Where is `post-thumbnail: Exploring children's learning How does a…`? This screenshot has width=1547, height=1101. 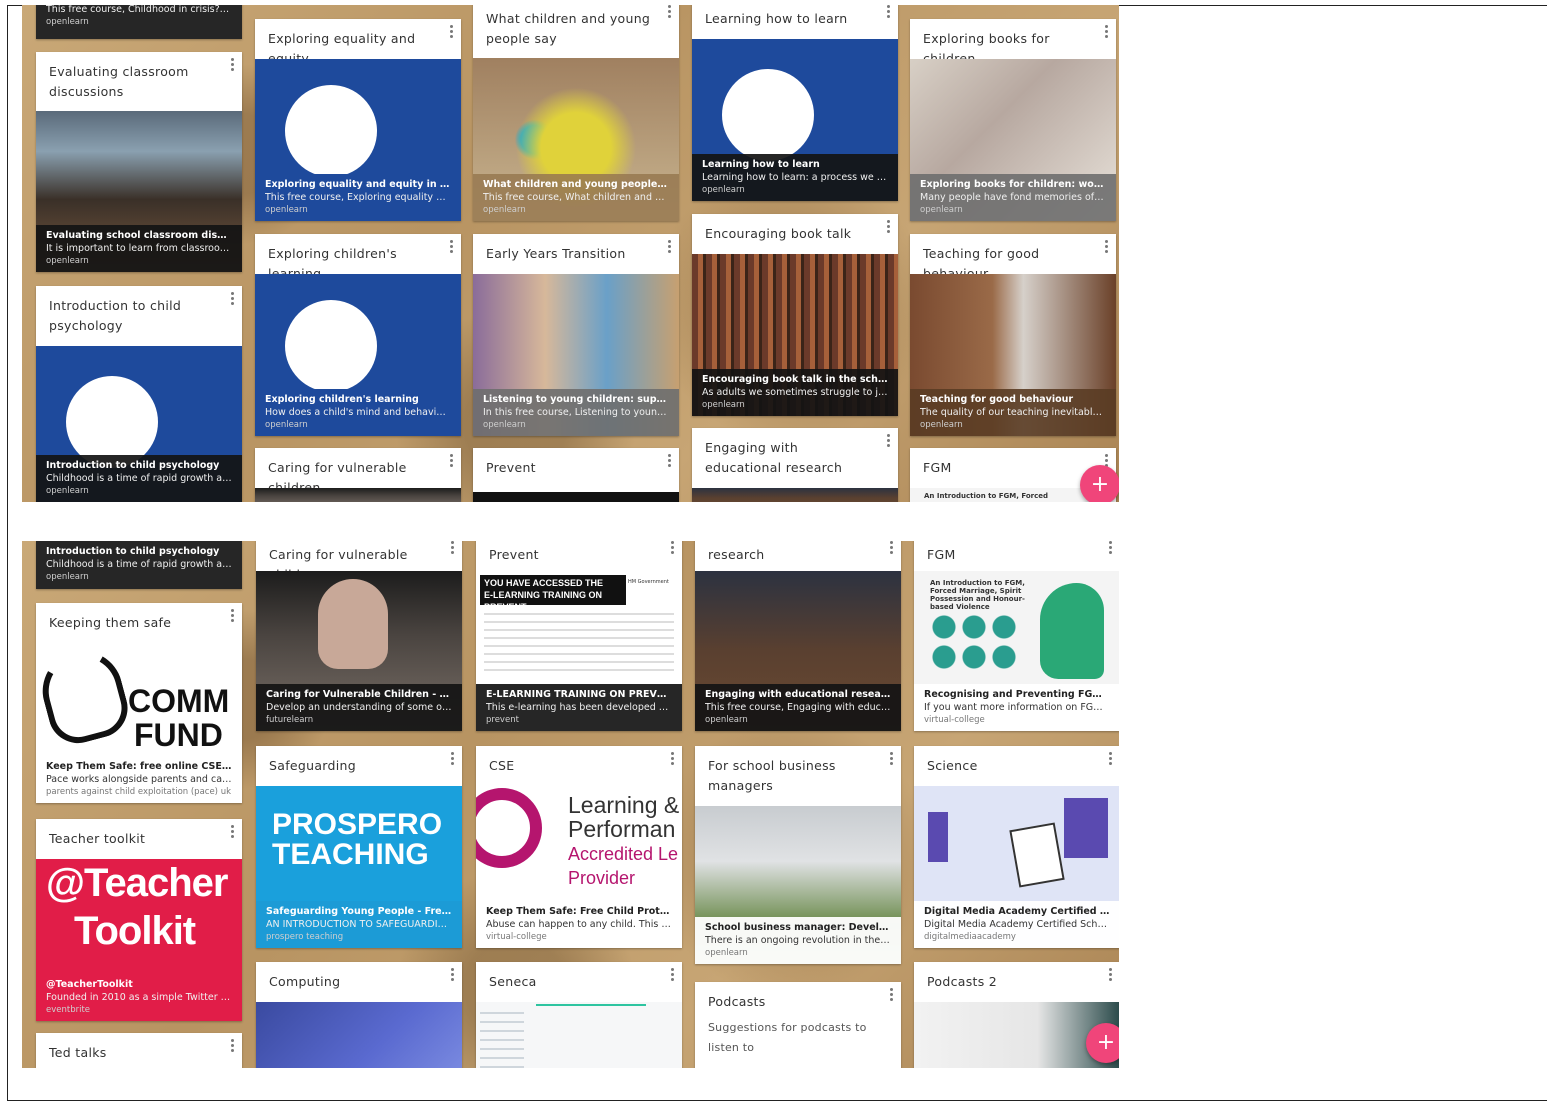
post-thumbnail: Exploring children's learning How does a… is located at coordinates (358, 355).